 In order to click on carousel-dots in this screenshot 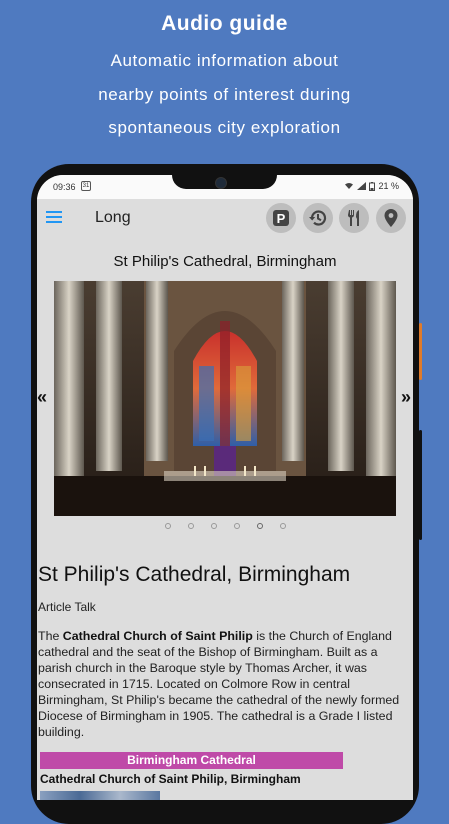, I will do `click(225, 526)`.